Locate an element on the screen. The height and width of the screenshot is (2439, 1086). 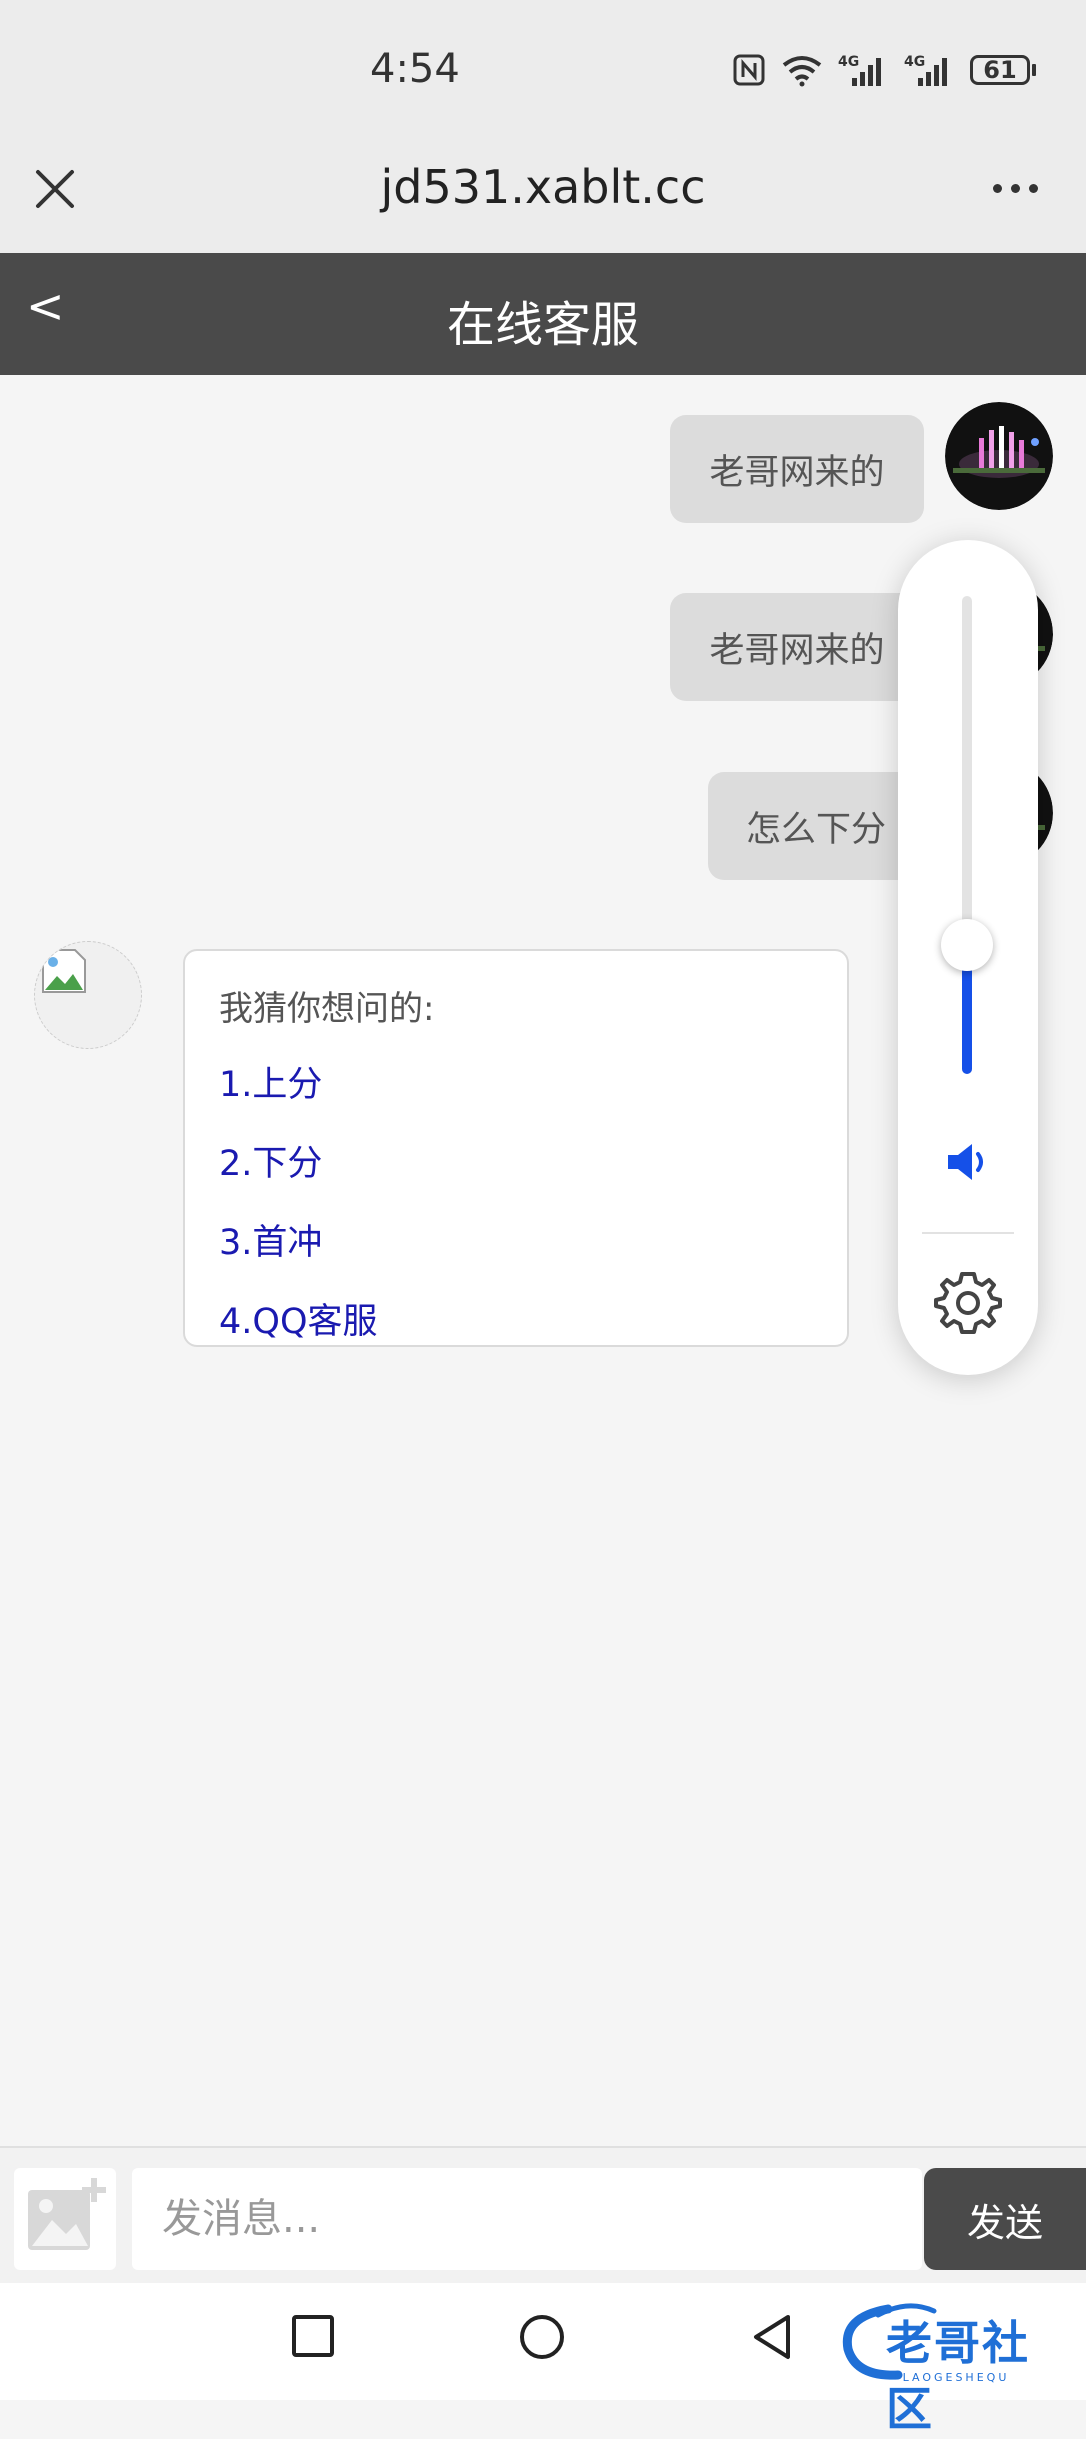
message-input is located at coordinates (527, 2219).